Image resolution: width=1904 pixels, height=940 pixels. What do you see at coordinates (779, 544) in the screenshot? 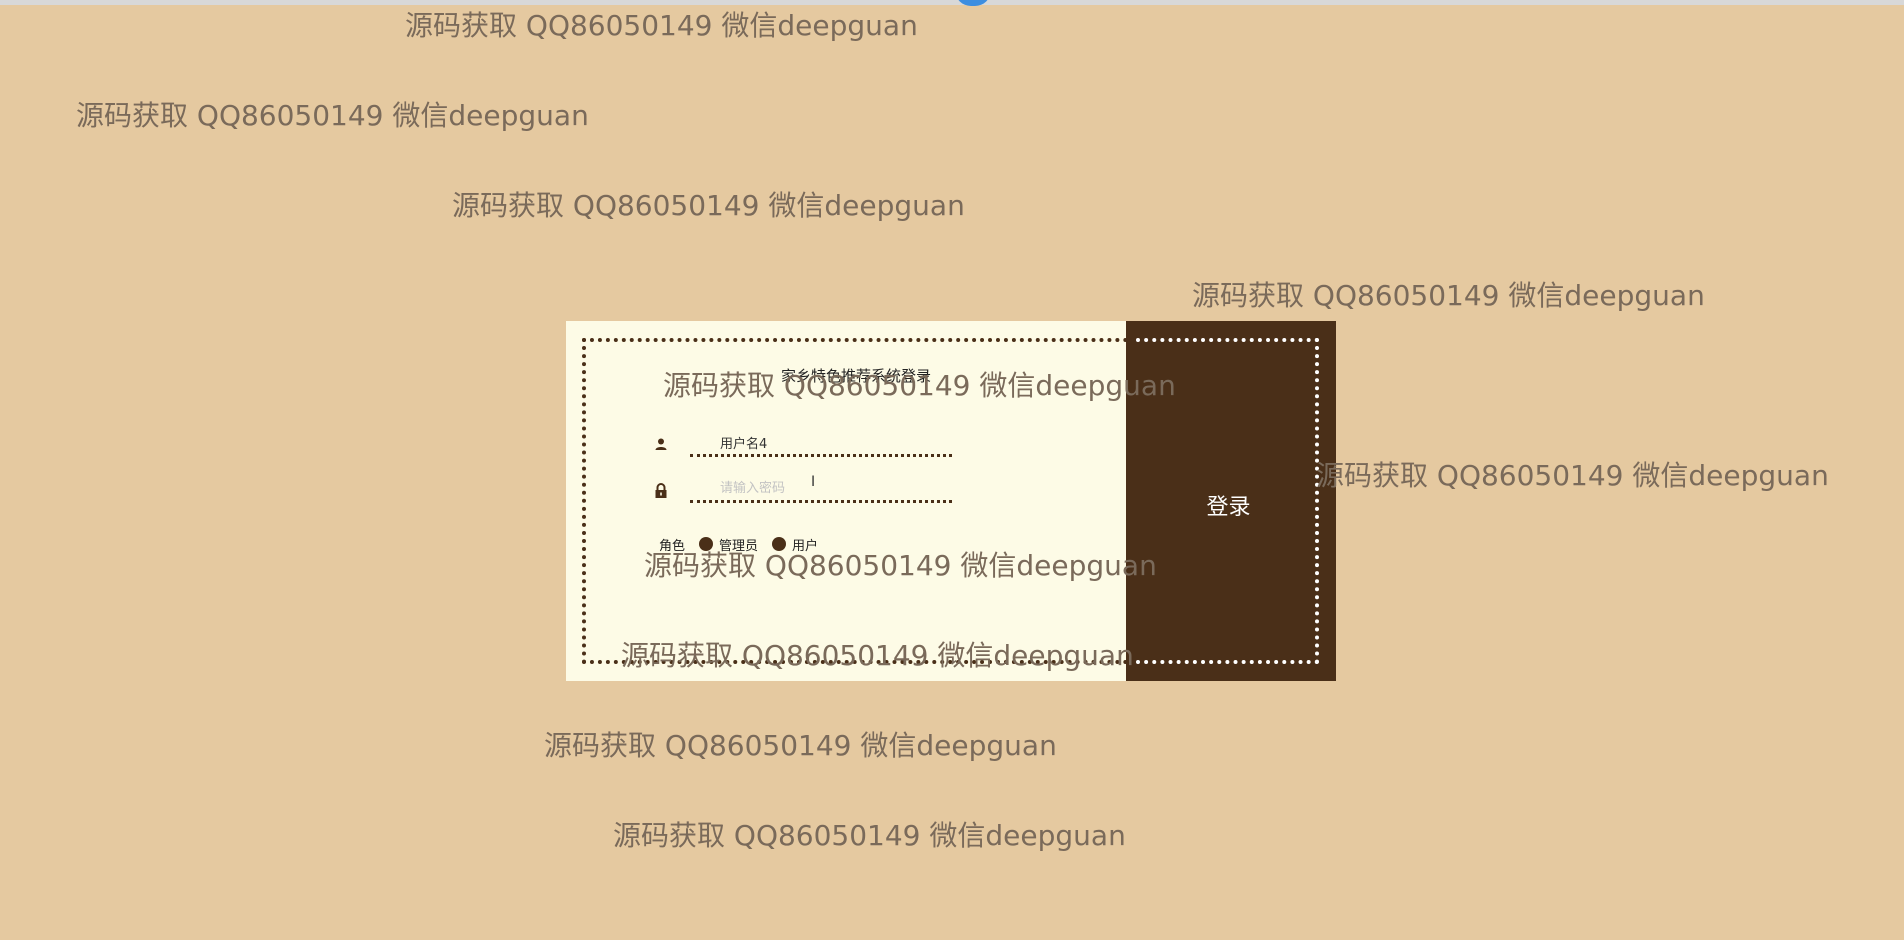
I see `role-radio-user` at bounding box center [779, 544].